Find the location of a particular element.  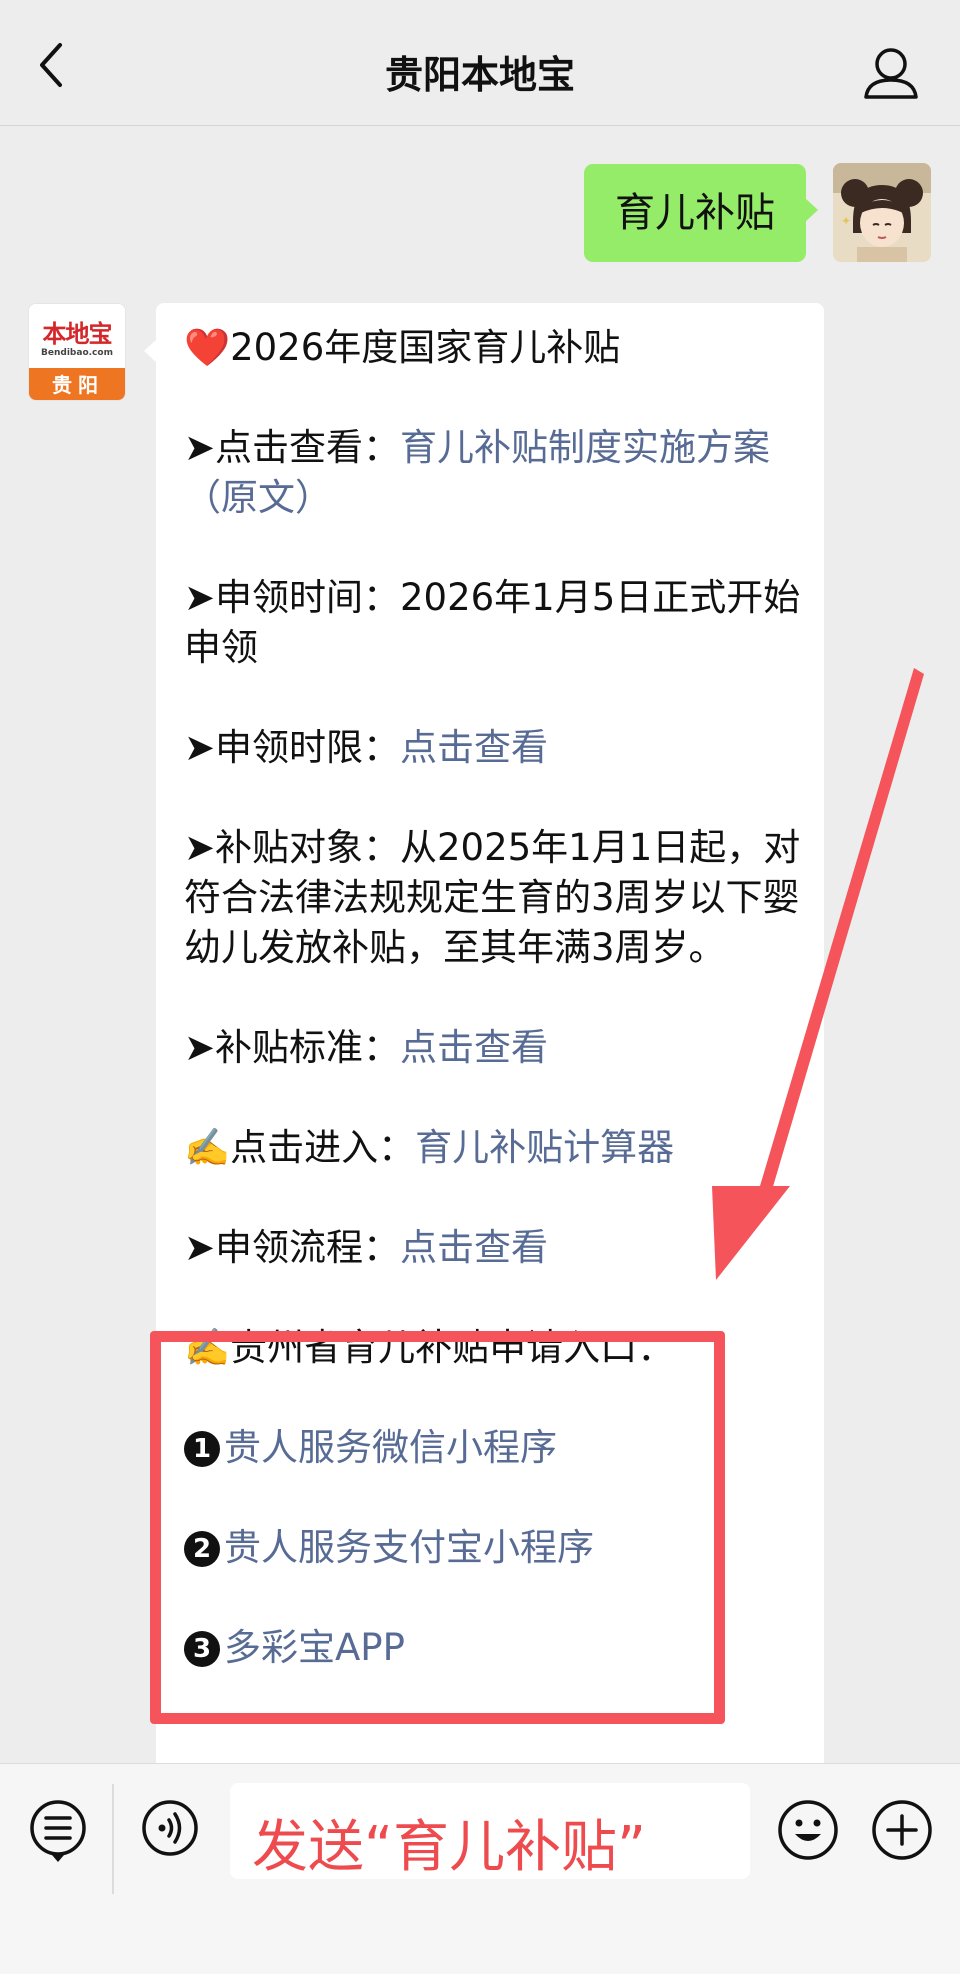

person-icon is located at coordinates (891, 73).